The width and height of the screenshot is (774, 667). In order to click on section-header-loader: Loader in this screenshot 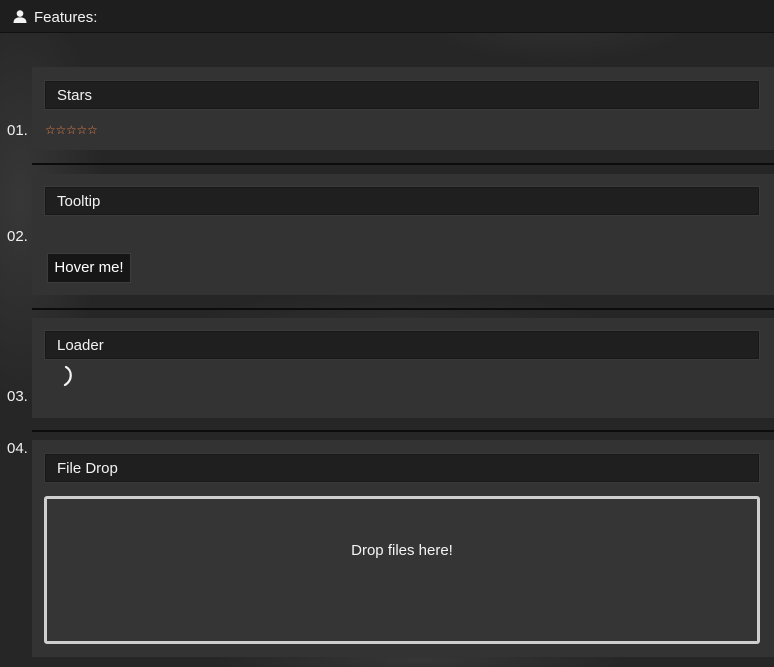, I will do `click(402, 345)`.